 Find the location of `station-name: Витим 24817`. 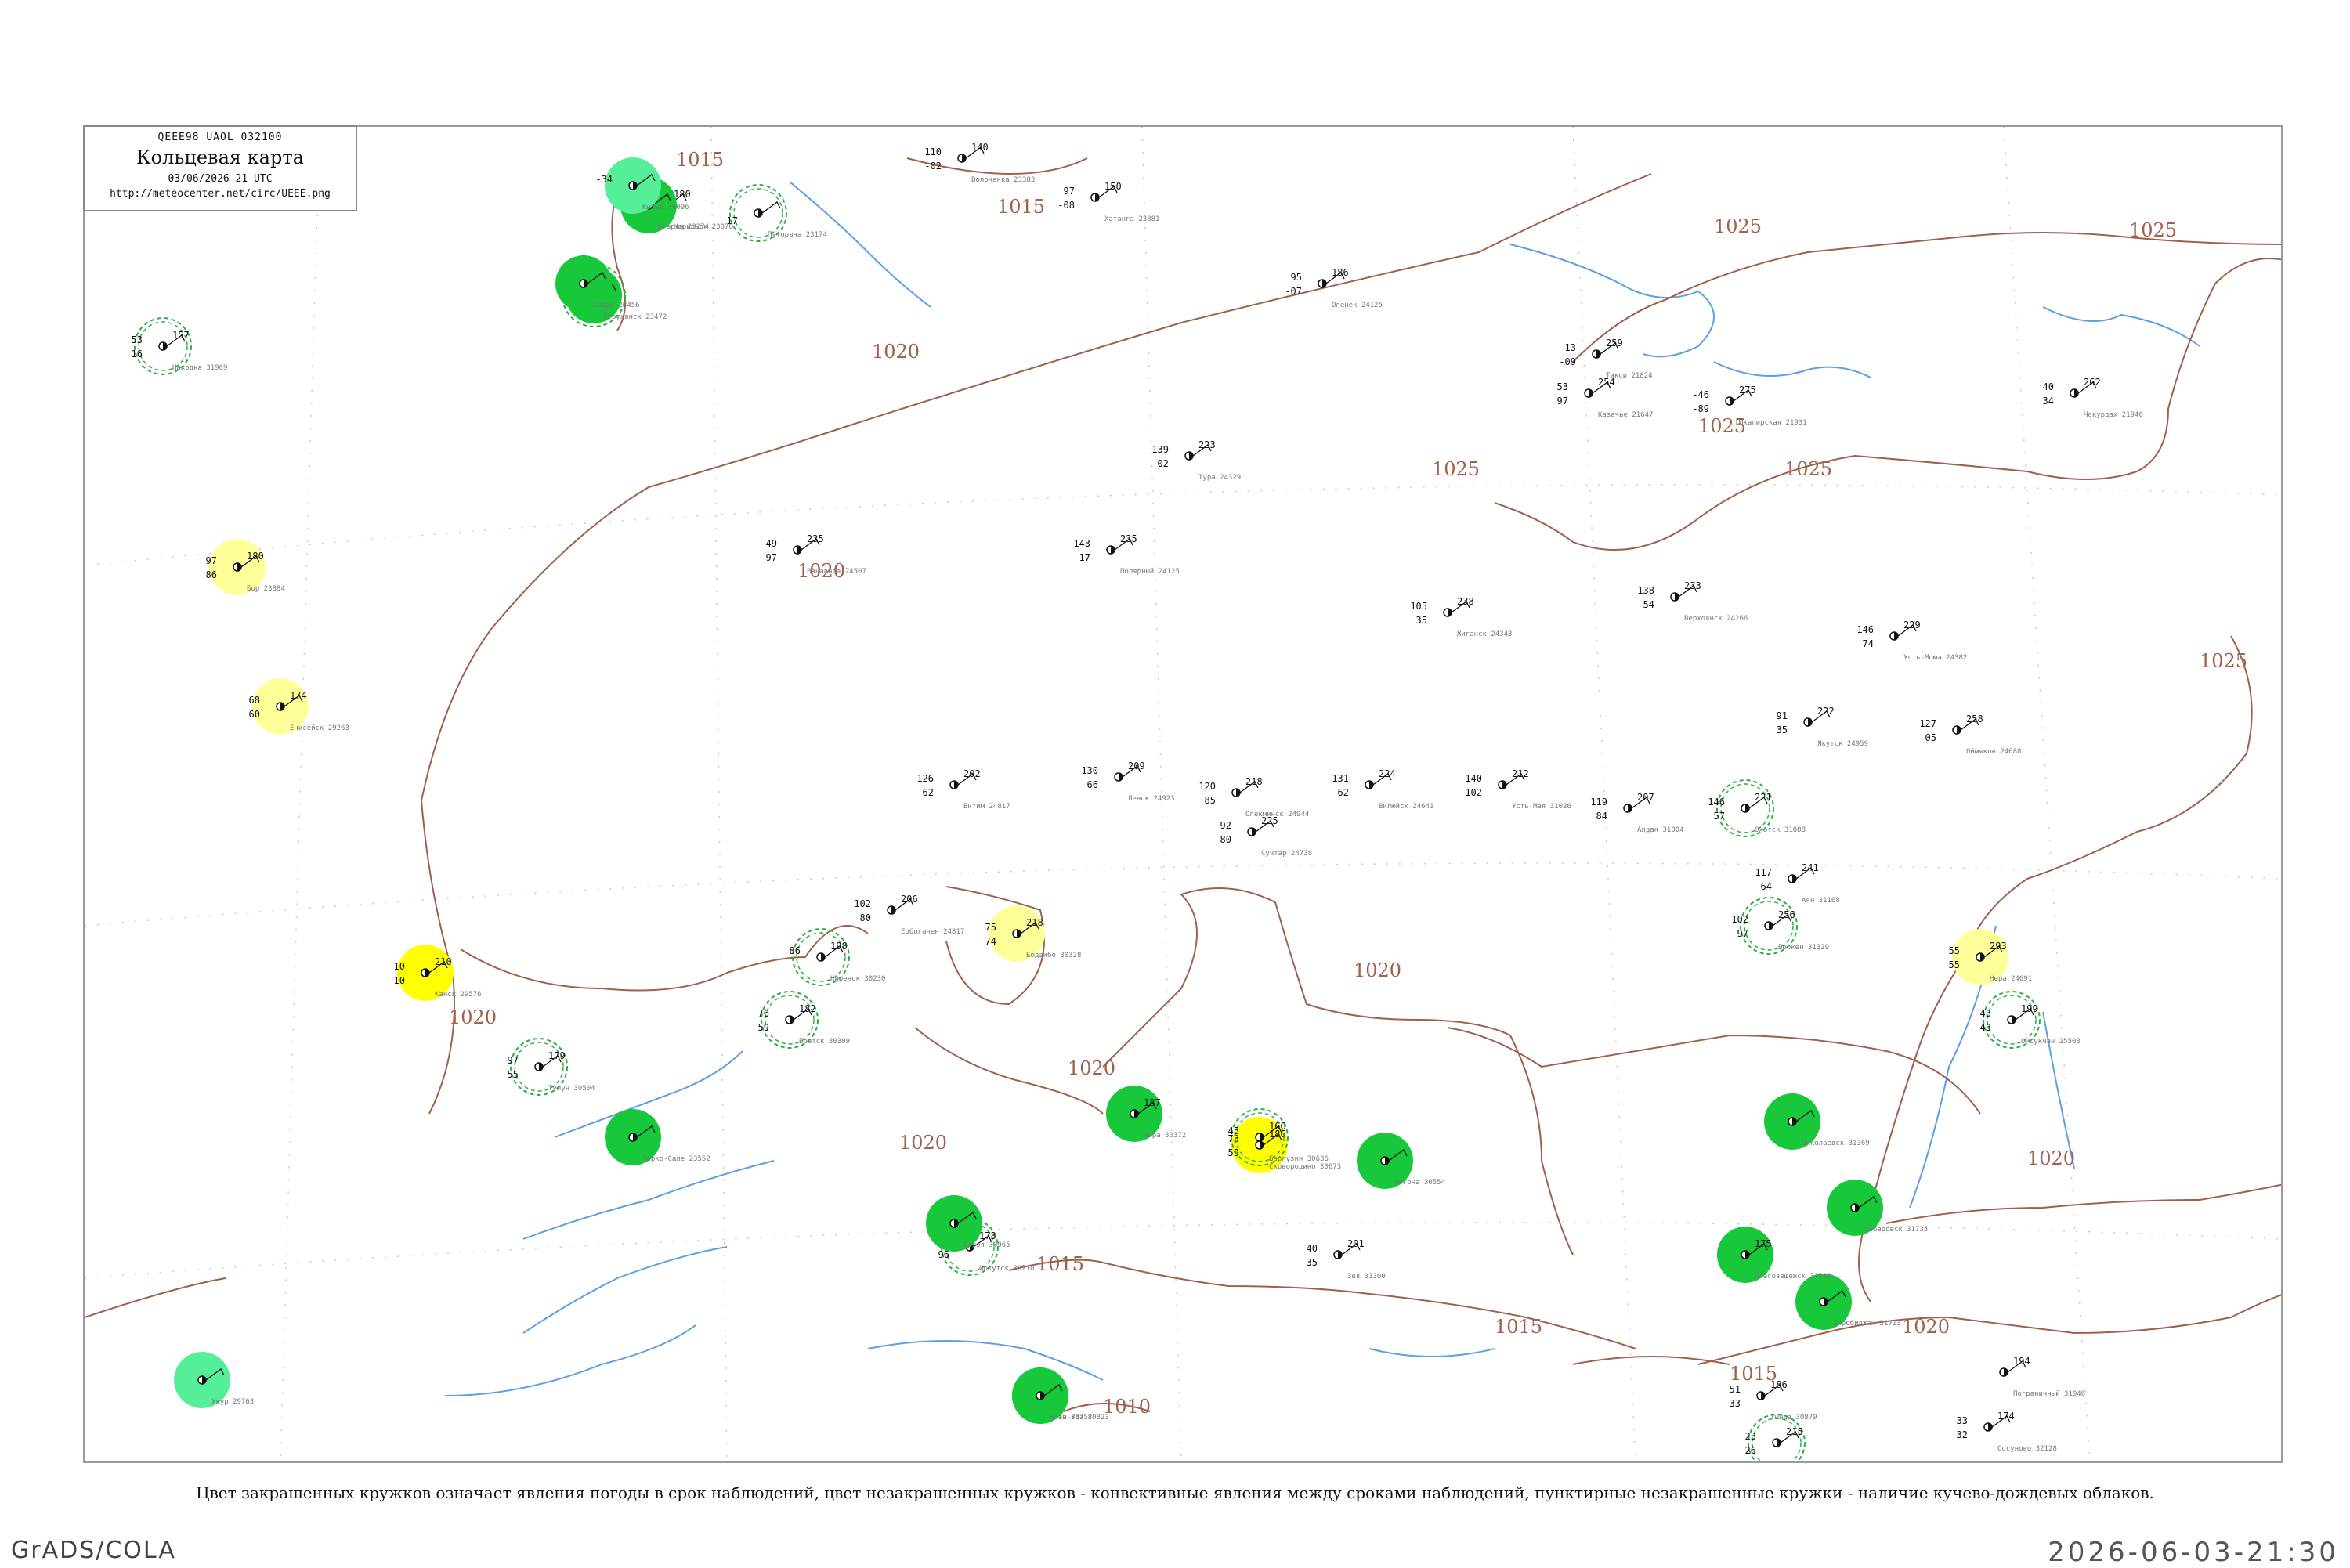

station-name: Витим 24817 is located at coordinates (987, 807).